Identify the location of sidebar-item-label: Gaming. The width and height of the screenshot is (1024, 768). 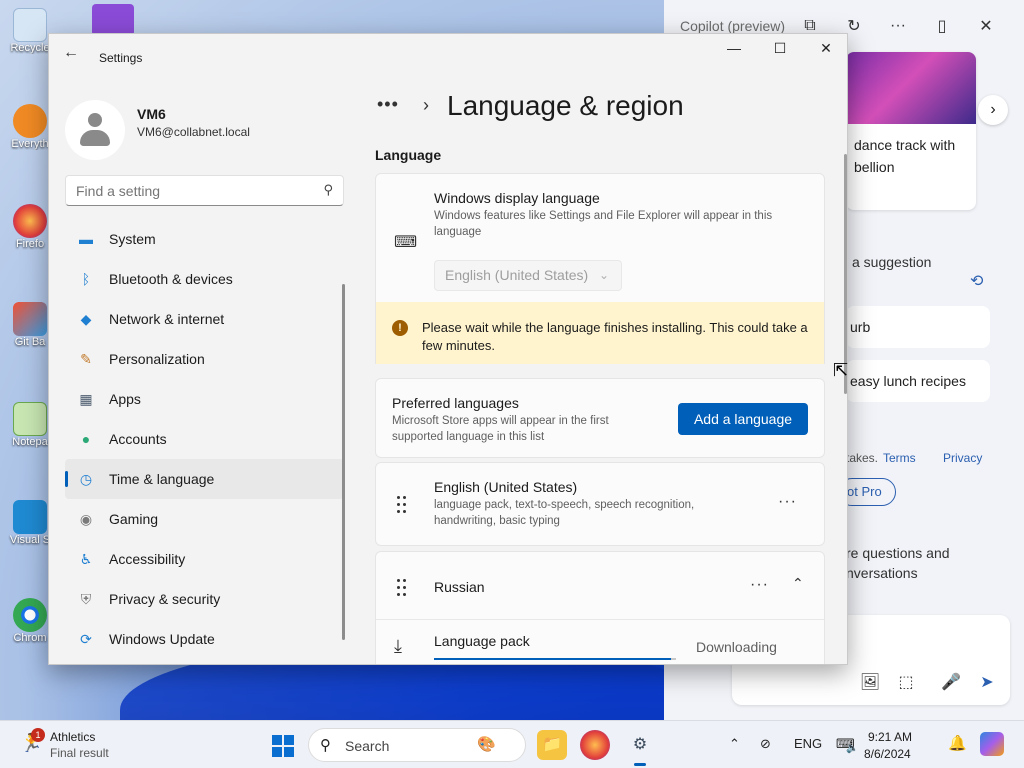
(134, 519).